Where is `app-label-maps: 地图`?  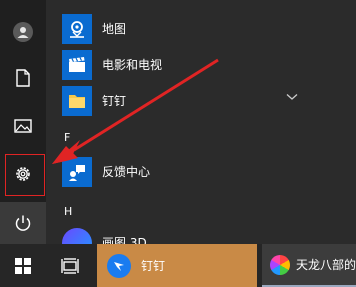 app-label-maps: 地图 is located at coordinates (114, 29).